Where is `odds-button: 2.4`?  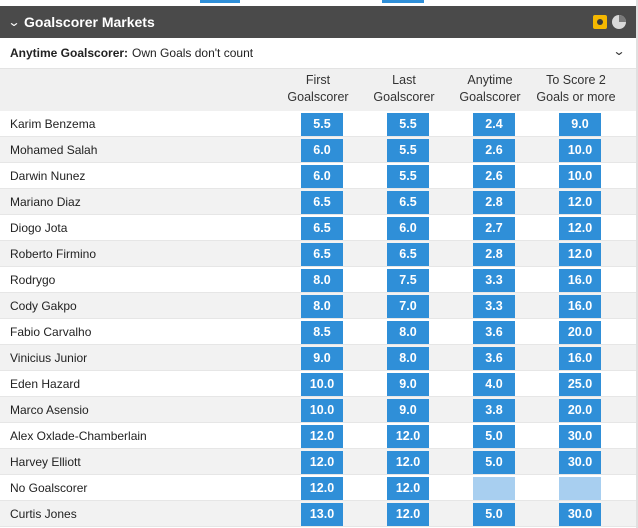
odds-button: 2.4 is located at coordinates (494, 124).